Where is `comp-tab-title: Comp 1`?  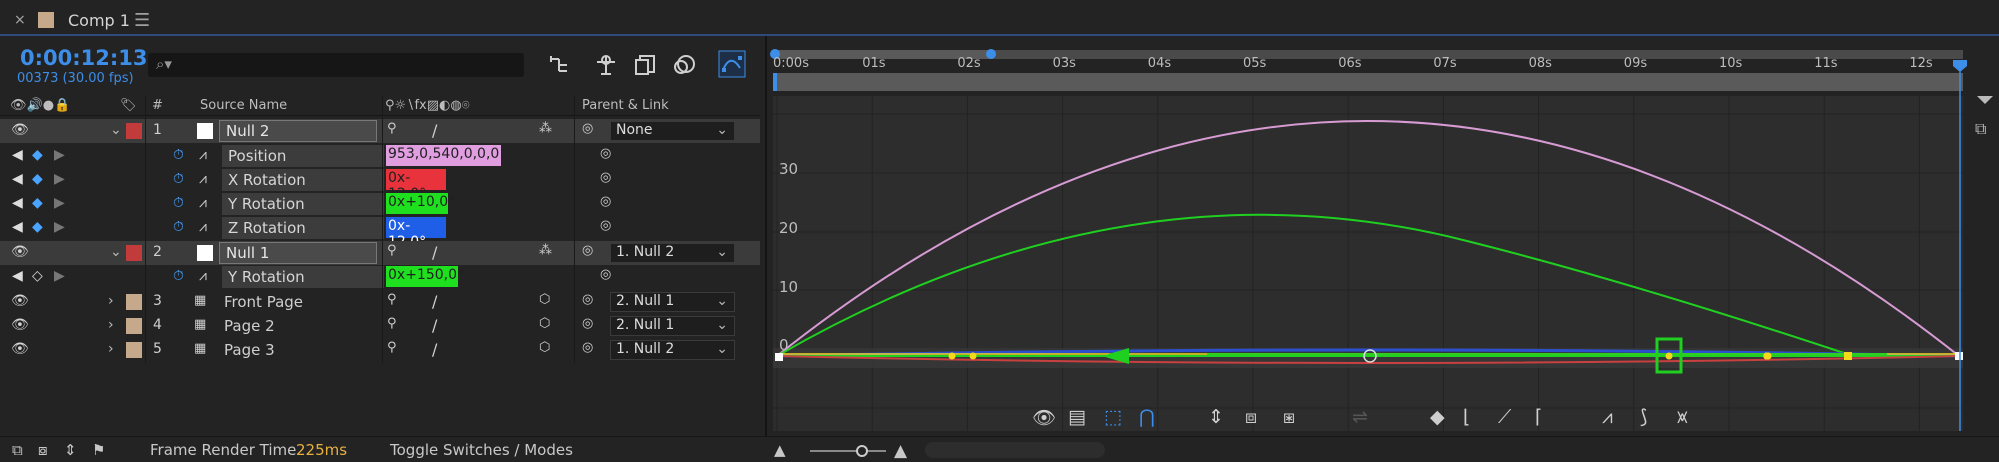
comp-tab-title: Comp 1 is located at coordinates (99, 20).